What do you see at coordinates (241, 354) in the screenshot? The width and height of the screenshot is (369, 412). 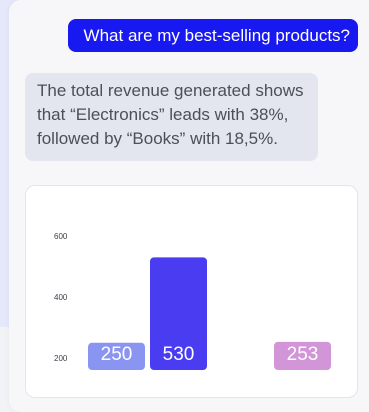 I see `bar-value-label: 125` at bounding box center [241, 354].